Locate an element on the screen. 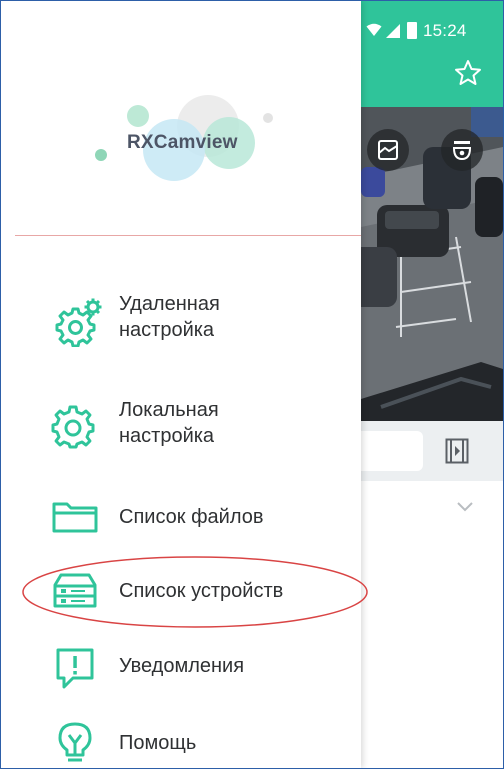  menu-item-remote-settings: Удаленная настройка is located at coordinates (181, 323).